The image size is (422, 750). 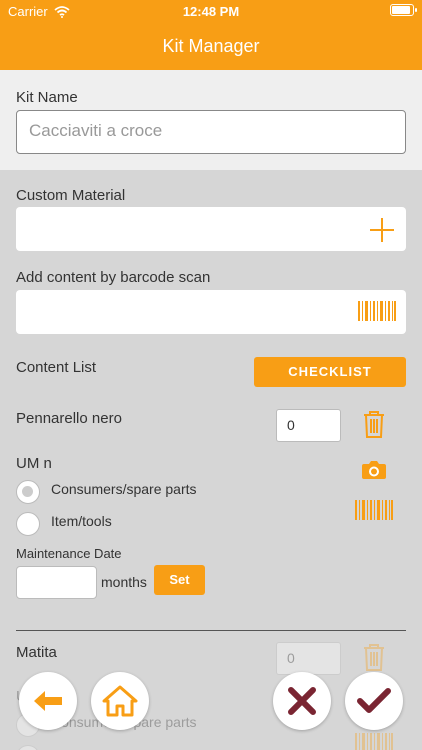 I want to click on checkmark-icon, so click(x=374, y=700).